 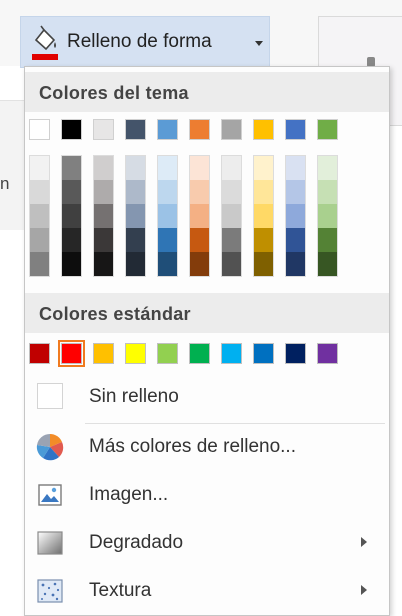 I want to click on shape-fill-button: Relleno de forma, so click(x=145, y=42).